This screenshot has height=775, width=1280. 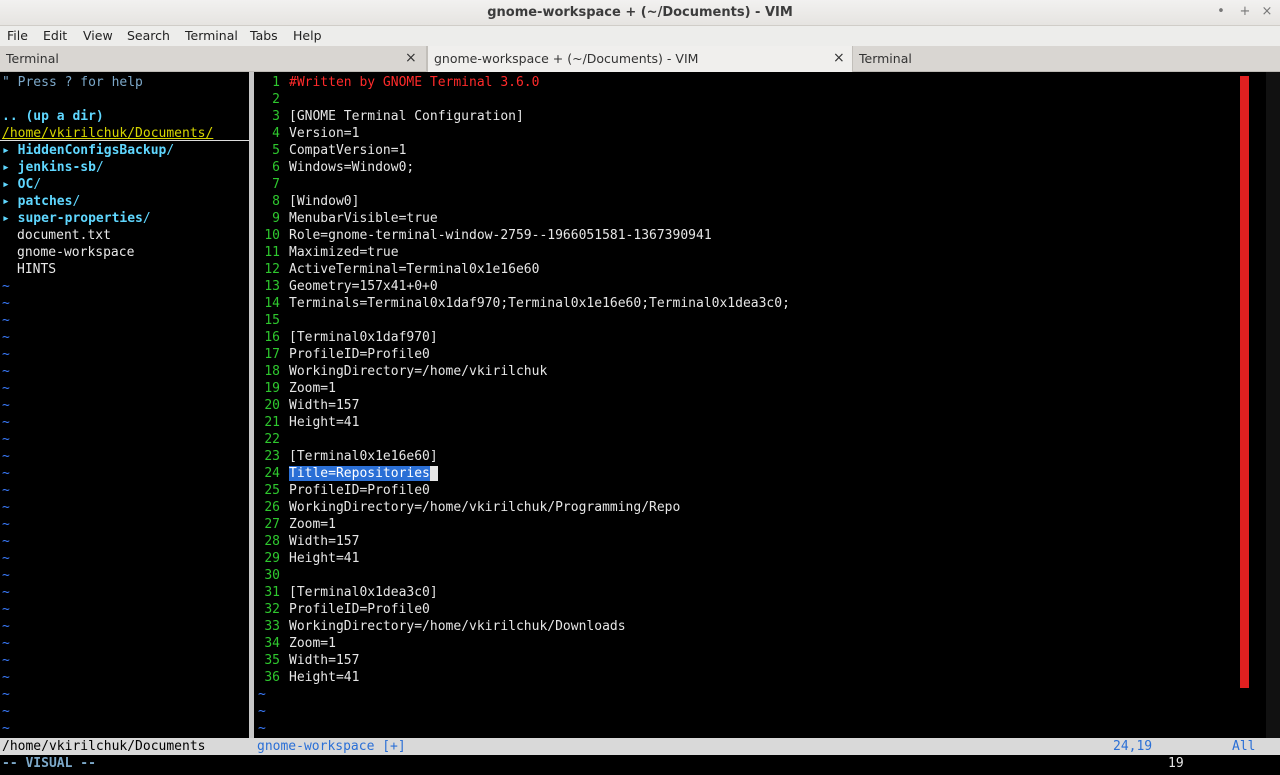 I want to click on line-number: 2, so click(x=276, y=99).